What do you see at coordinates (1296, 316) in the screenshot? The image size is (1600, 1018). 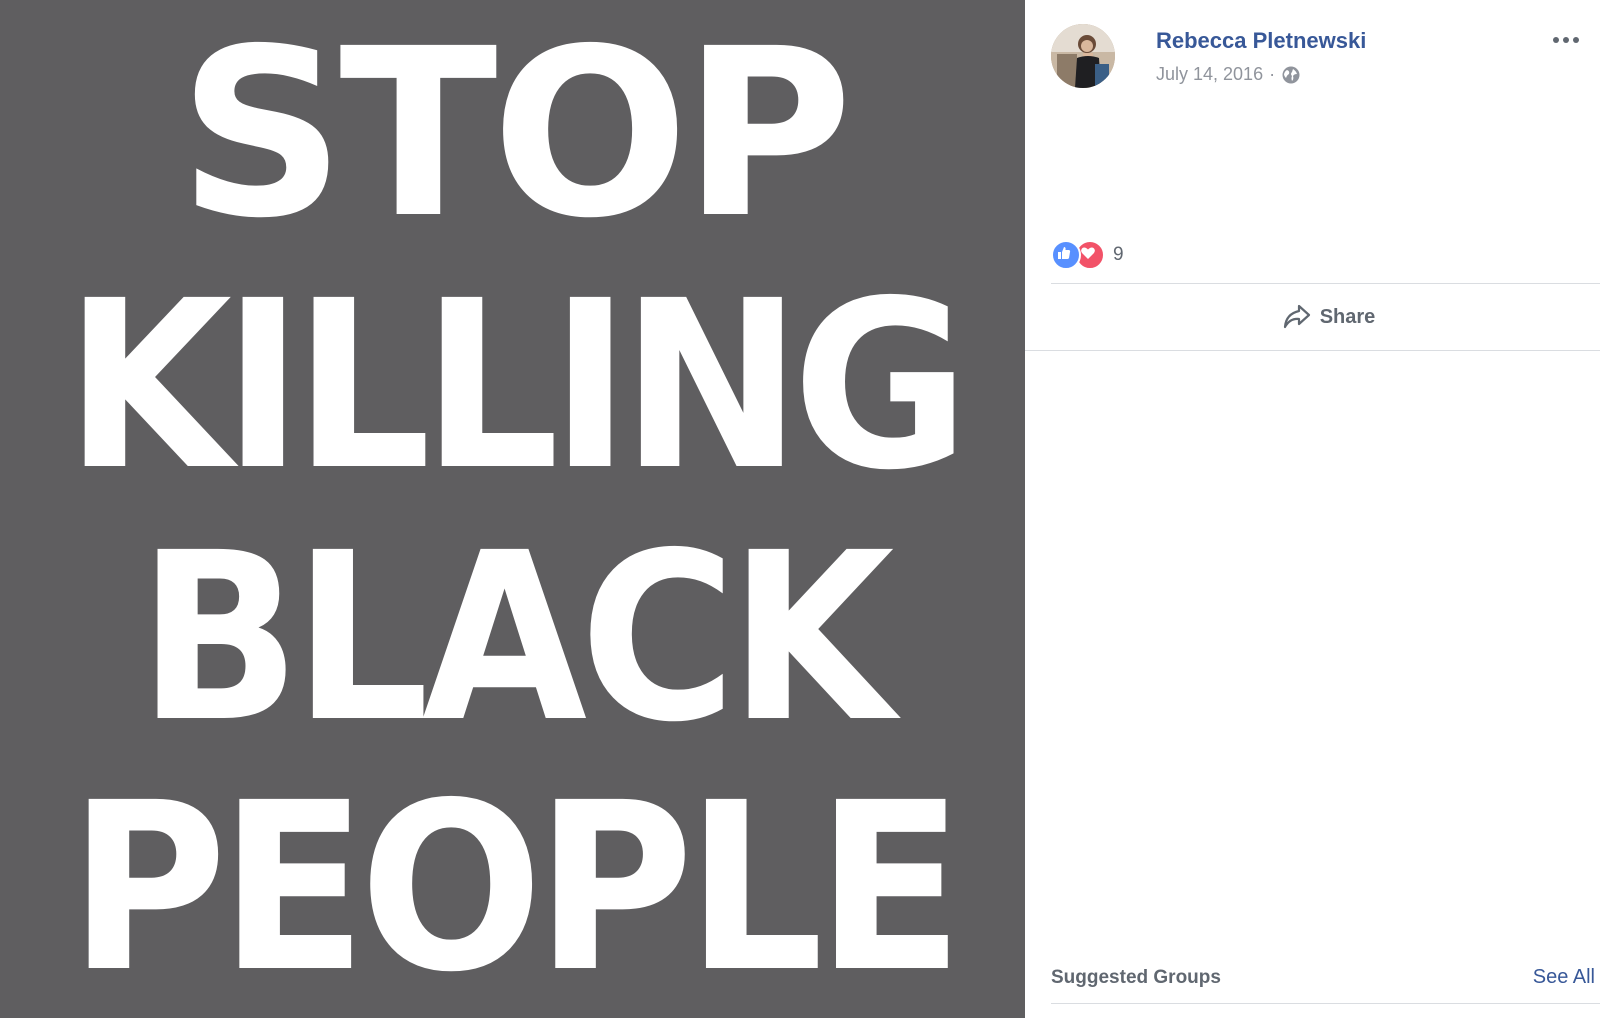 I see `share-icon` at bounding box center [1296, 316].